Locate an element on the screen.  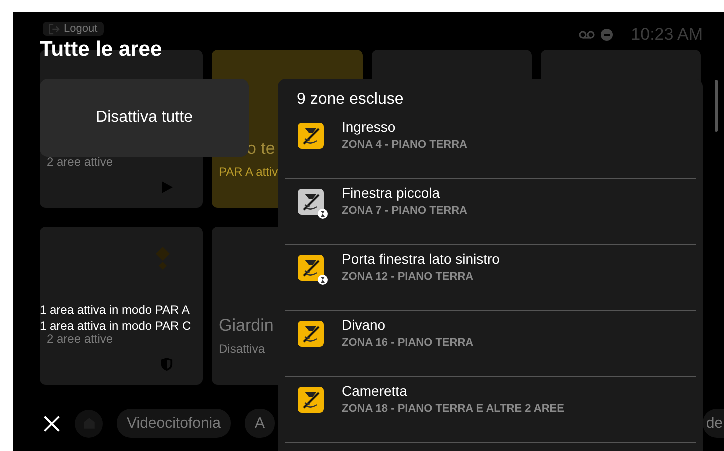
tooltip-line: 1 area attiva in modo PAR A is located at coordinates (115, 310).